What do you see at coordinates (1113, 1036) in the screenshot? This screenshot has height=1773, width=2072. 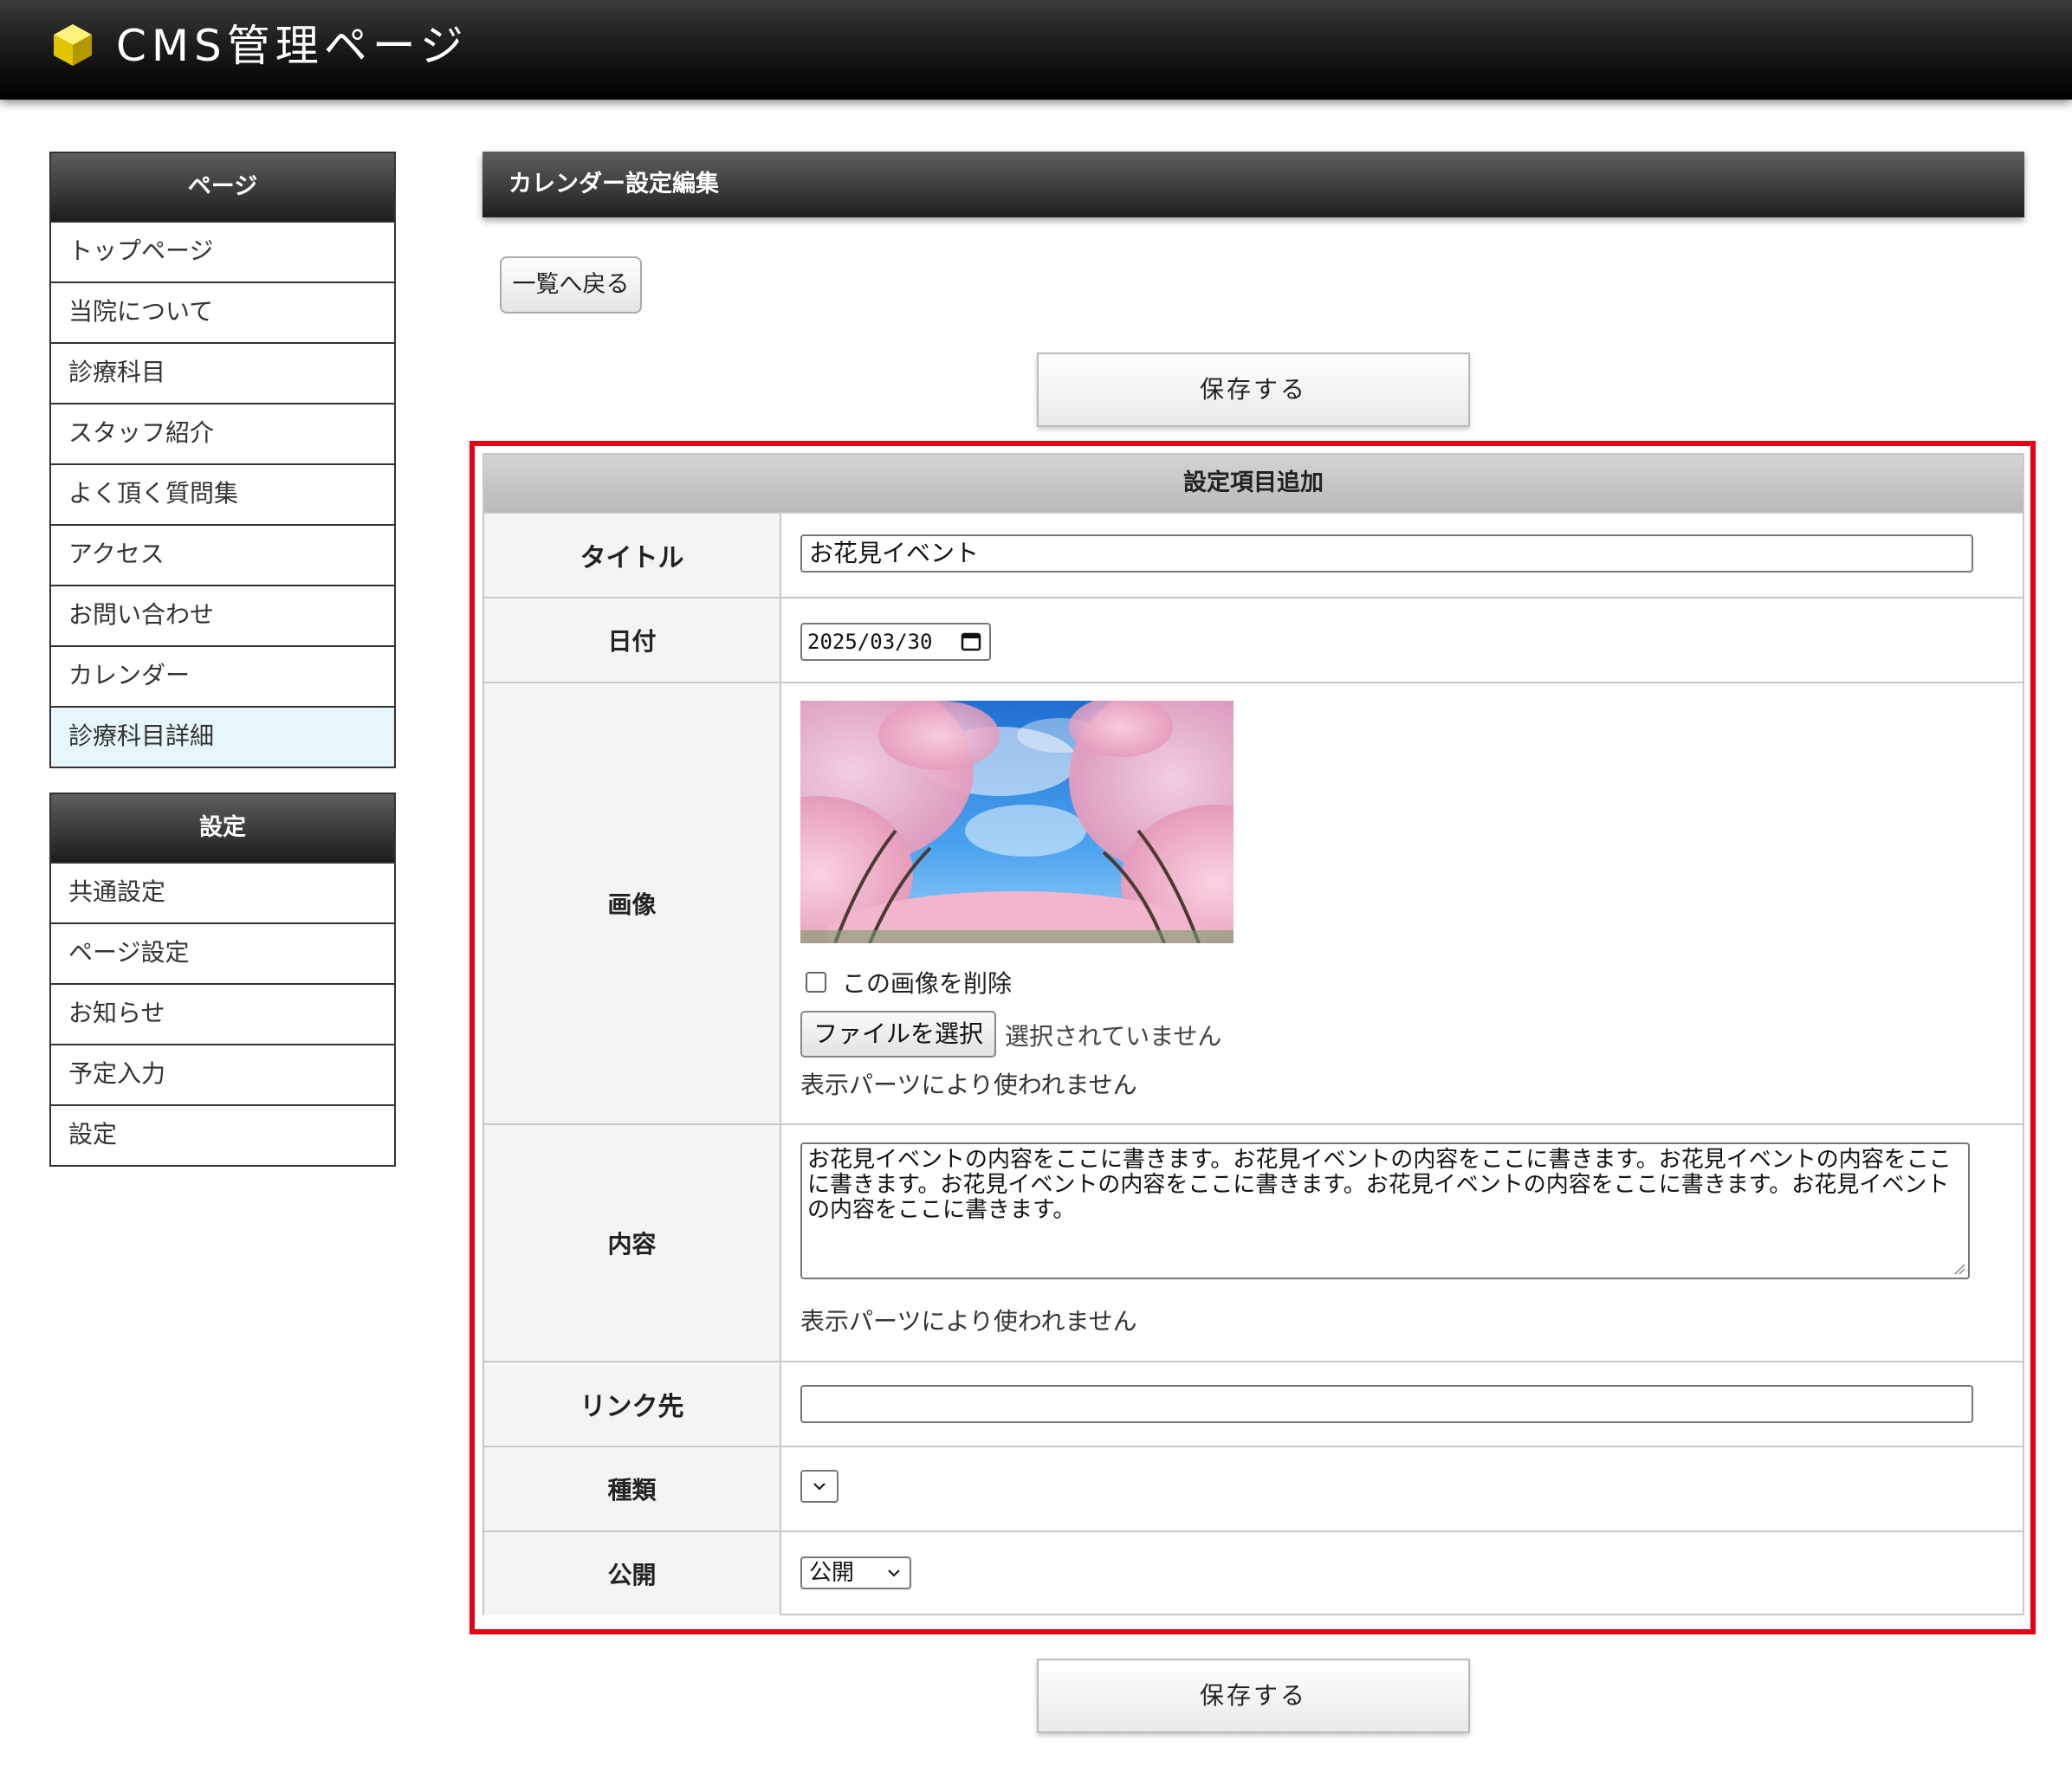 I see `file-status: 選択されていません` at bounding box center [1113, 1036].